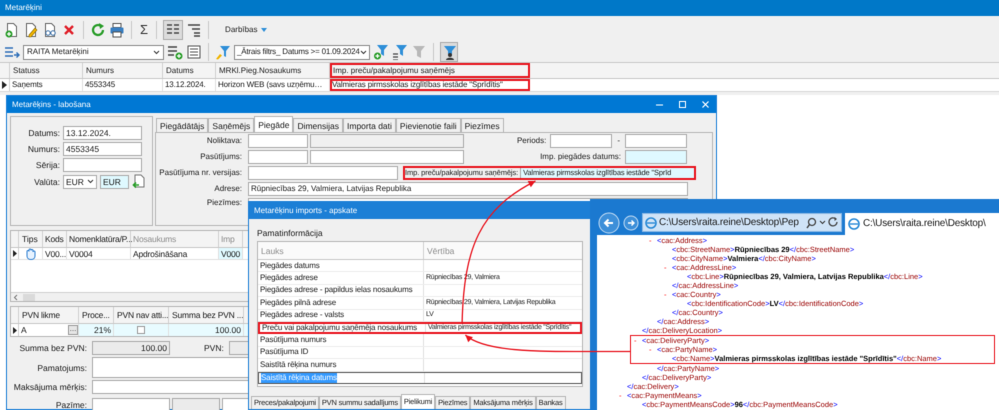 This screenshot has height=410, width=999. I want to click on table-cell-text: Preču vai pakalpojumu saņēmēja nosaukums, so click(339, 328).